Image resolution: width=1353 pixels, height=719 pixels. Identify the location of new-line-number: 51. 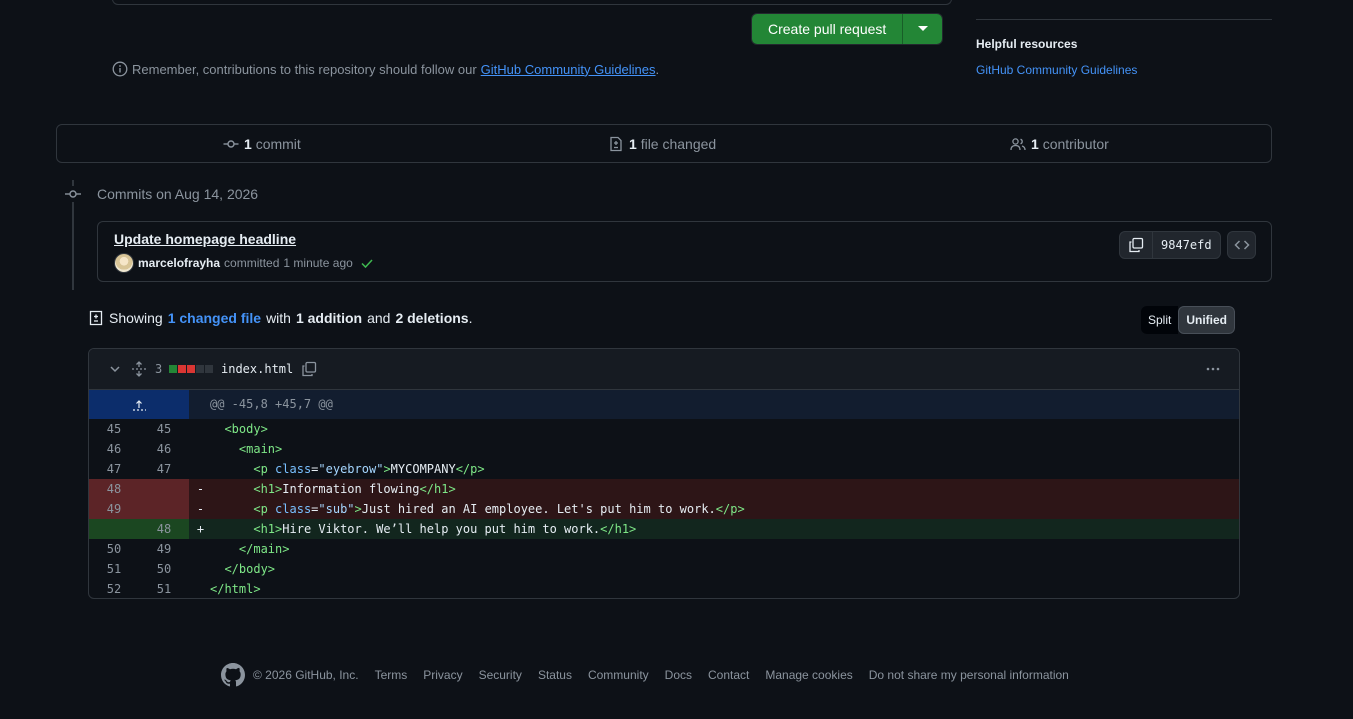
(164, 588).